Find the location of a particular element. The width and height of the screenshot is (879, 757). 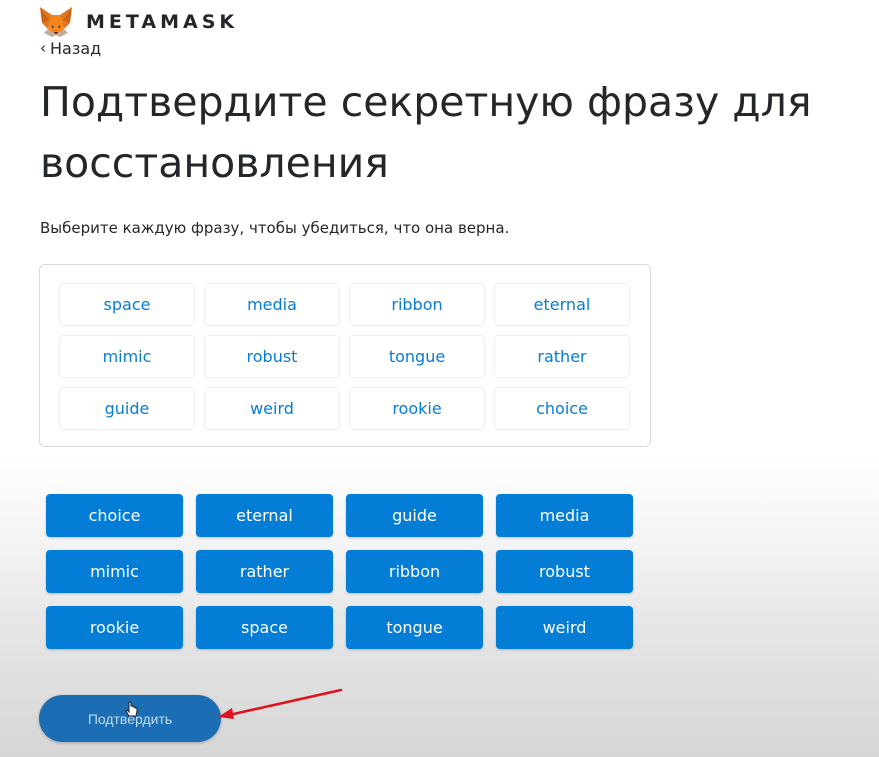

app-header: METAMASK is located at coordinates (138, 22).